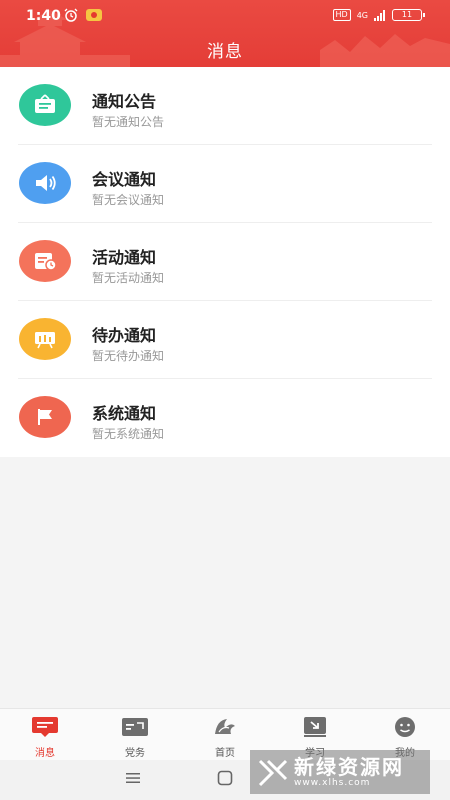 This screenshot has height=800, width=450. Describe the element at coordinates (45, 105) in the screenshot. I see `notice-board-icon` at that location.